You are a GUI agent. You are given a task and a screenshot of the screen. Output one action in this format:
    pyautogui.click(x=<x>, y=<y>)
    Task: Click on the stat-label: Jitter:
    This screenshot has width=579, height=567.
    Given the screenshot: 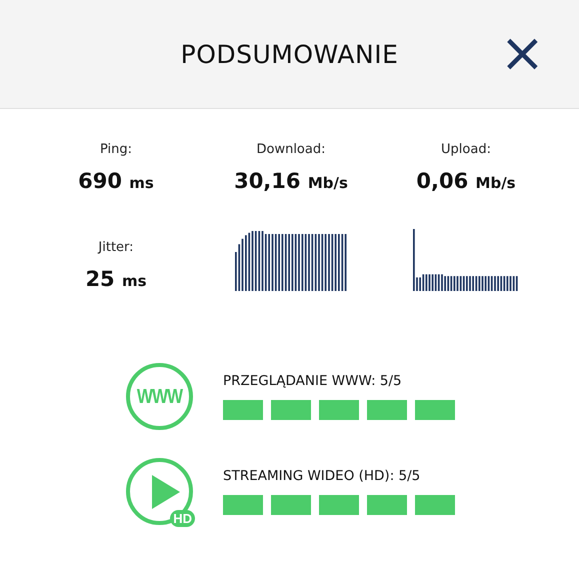 What is the action you would take?
    pyautogui.click(x=116, y=247)
    